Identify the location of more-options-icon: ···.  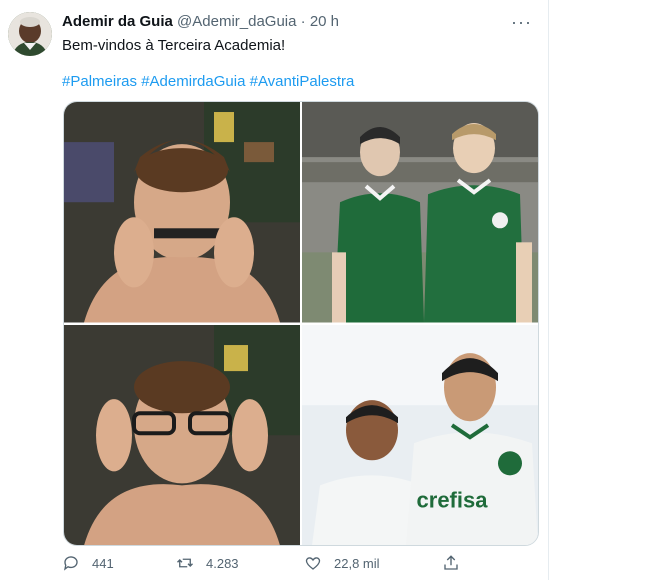
(521, 22).